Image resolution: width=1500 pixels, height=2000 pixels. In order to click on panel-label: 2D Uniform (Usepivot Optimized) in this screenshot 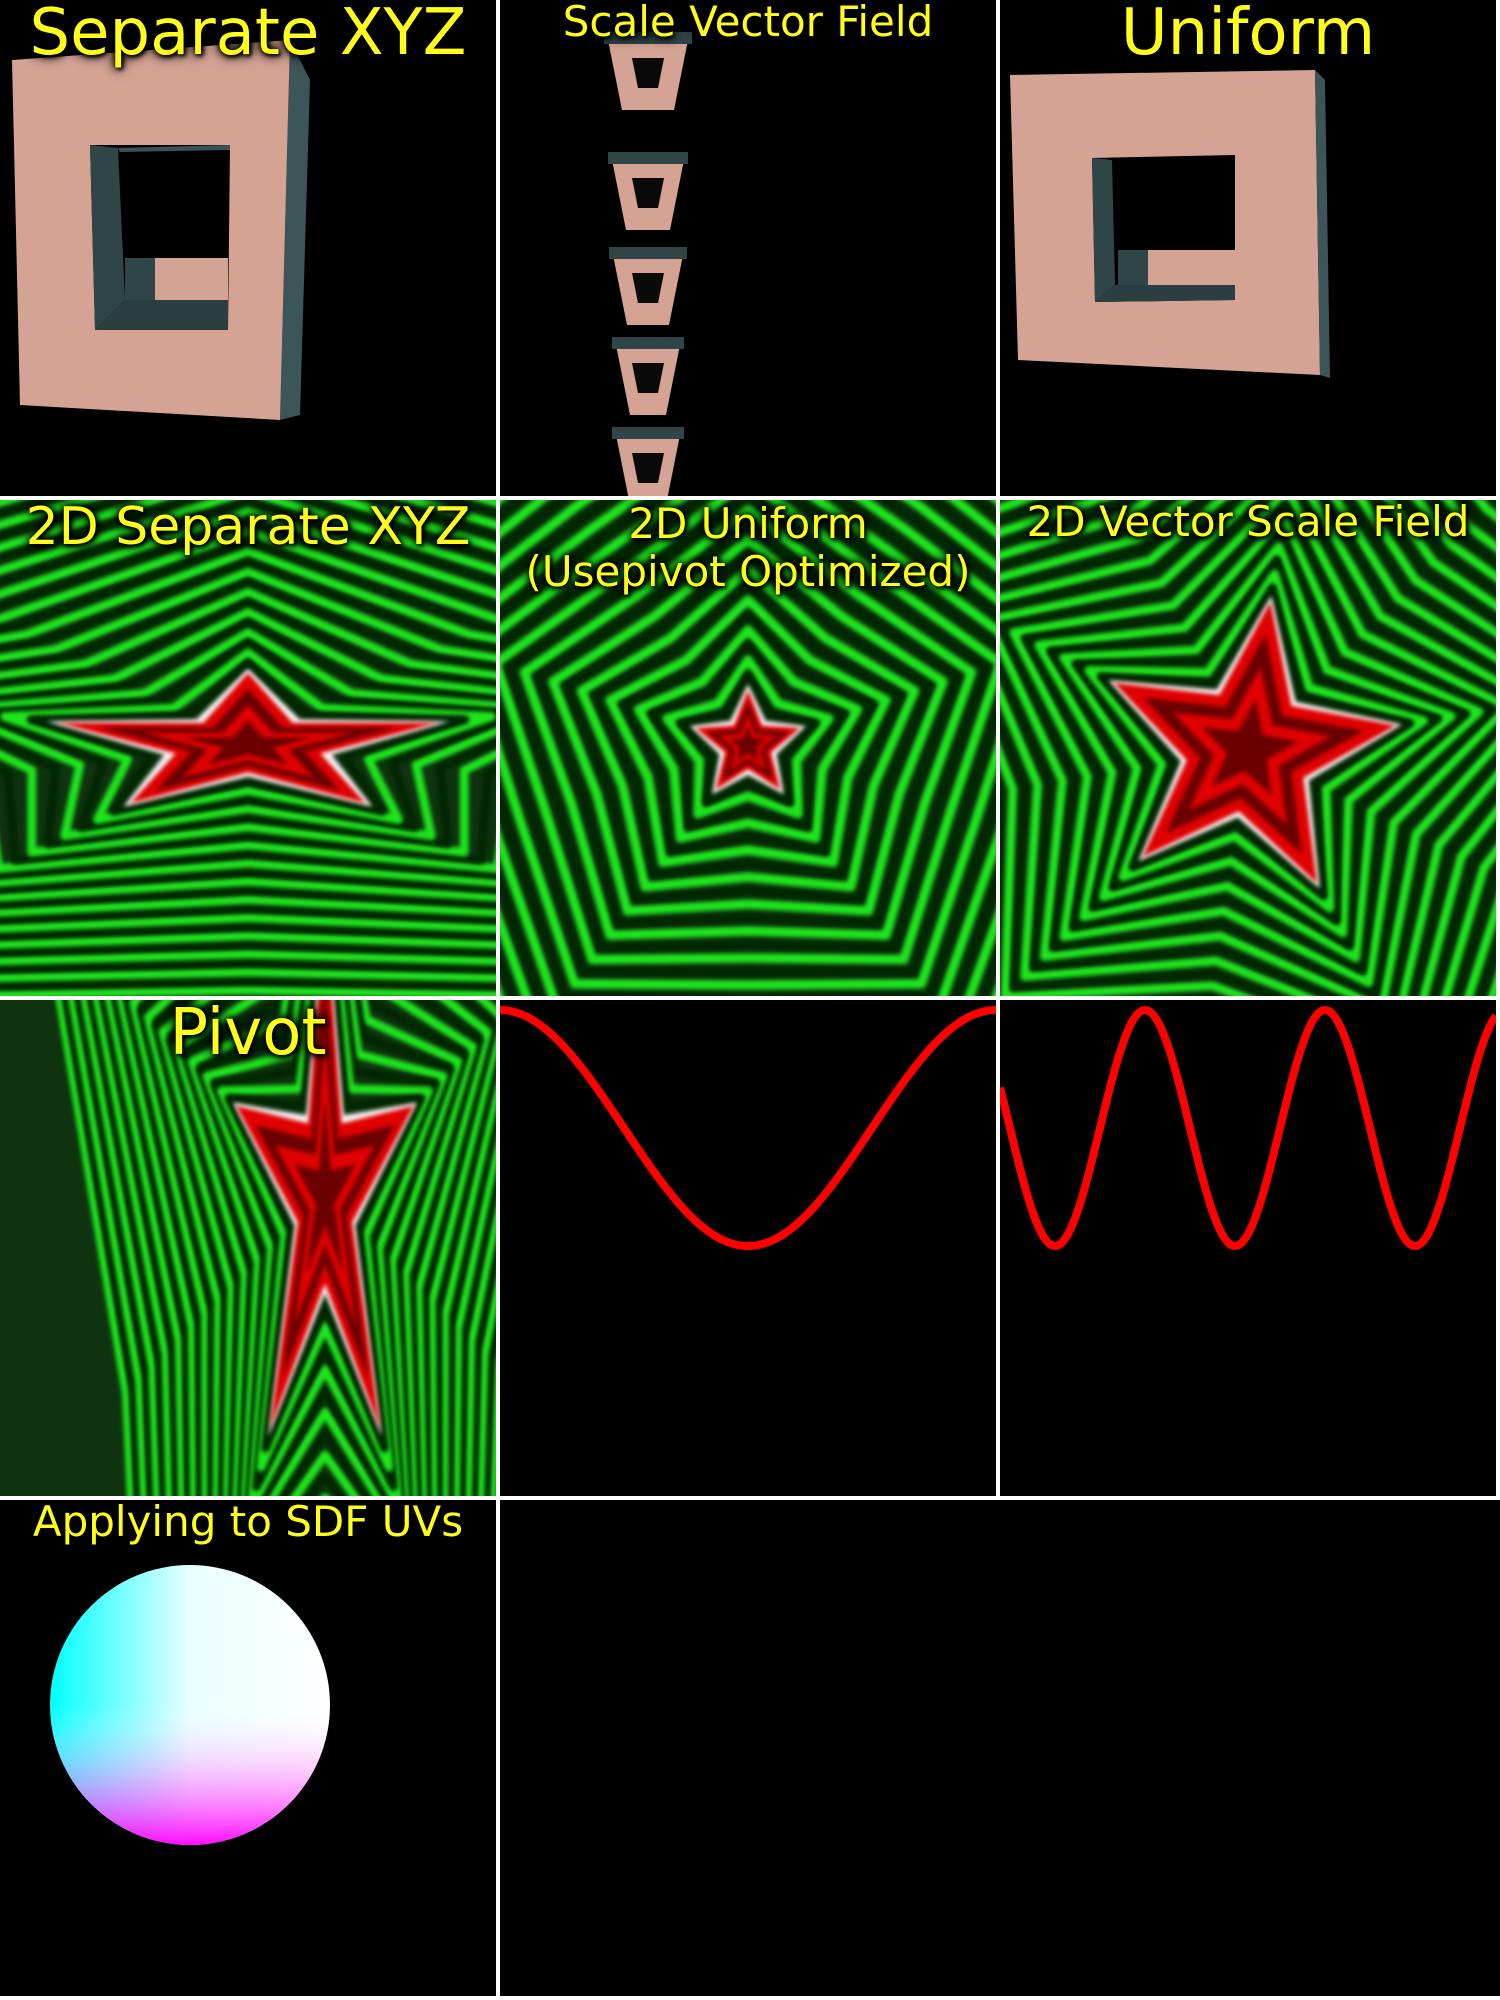, I will do `click(748, 548)`.